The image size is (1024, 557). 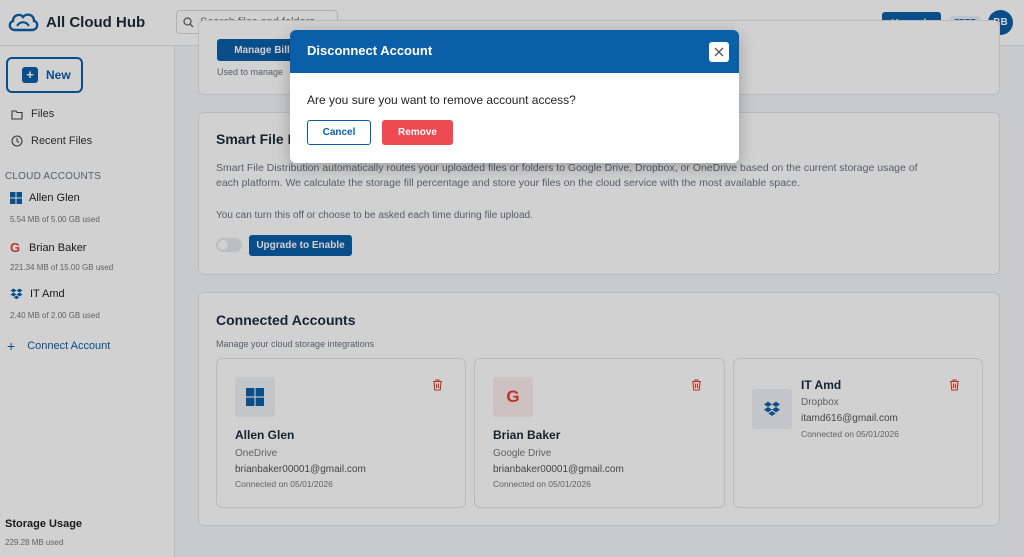 I want to click on dialog-title: Disconnect Account, so click(x=370, y=50).